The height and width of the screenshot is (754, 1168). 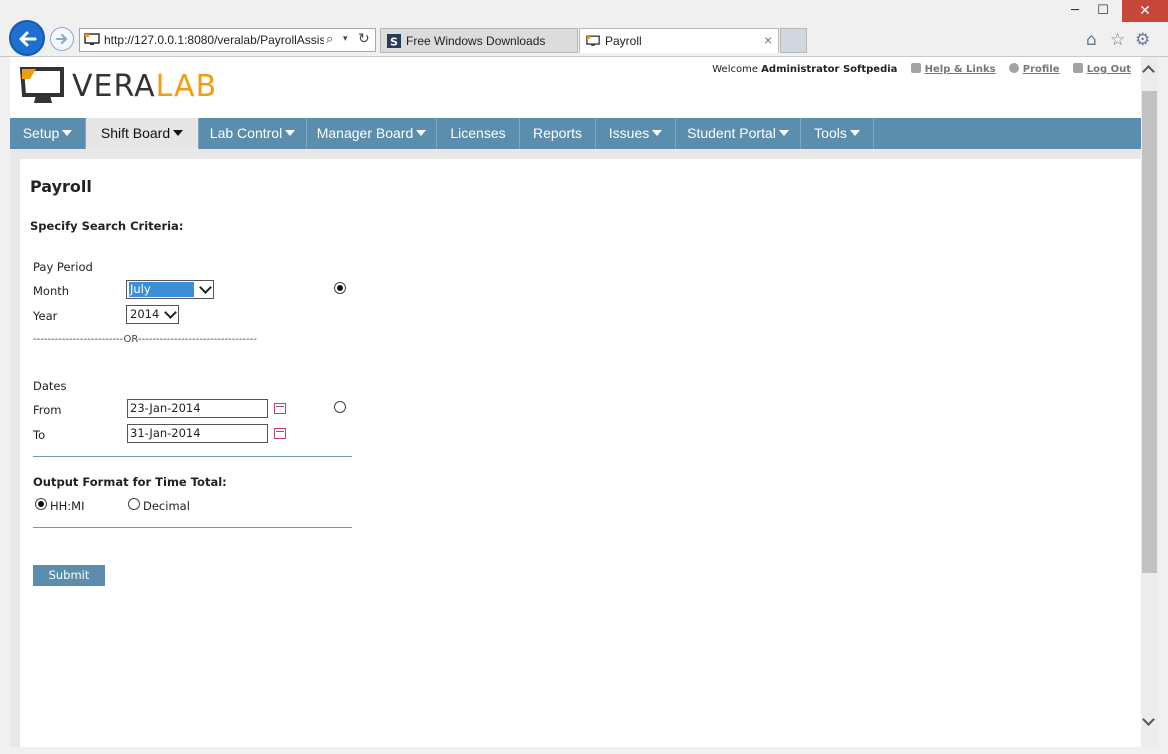 What do you see at coordinates (45, 316) in the screenshot?
I see `year-label: Year` at bounding box center [45, 316].